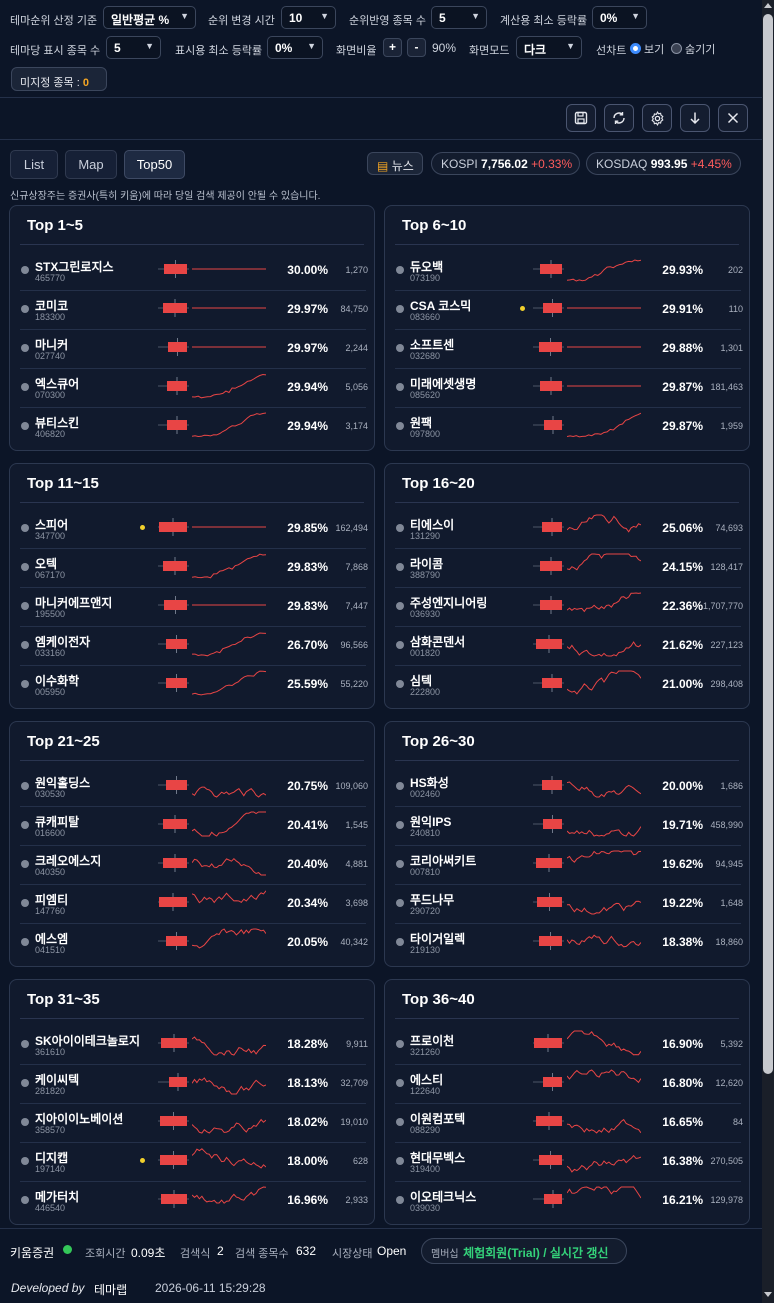 The image size is (774, 1303). Describe the element at coordinates (194, 427) in the screenshot. I see `stock-row: 뷰티스킨 406820 29.94% 3,174` at that location.